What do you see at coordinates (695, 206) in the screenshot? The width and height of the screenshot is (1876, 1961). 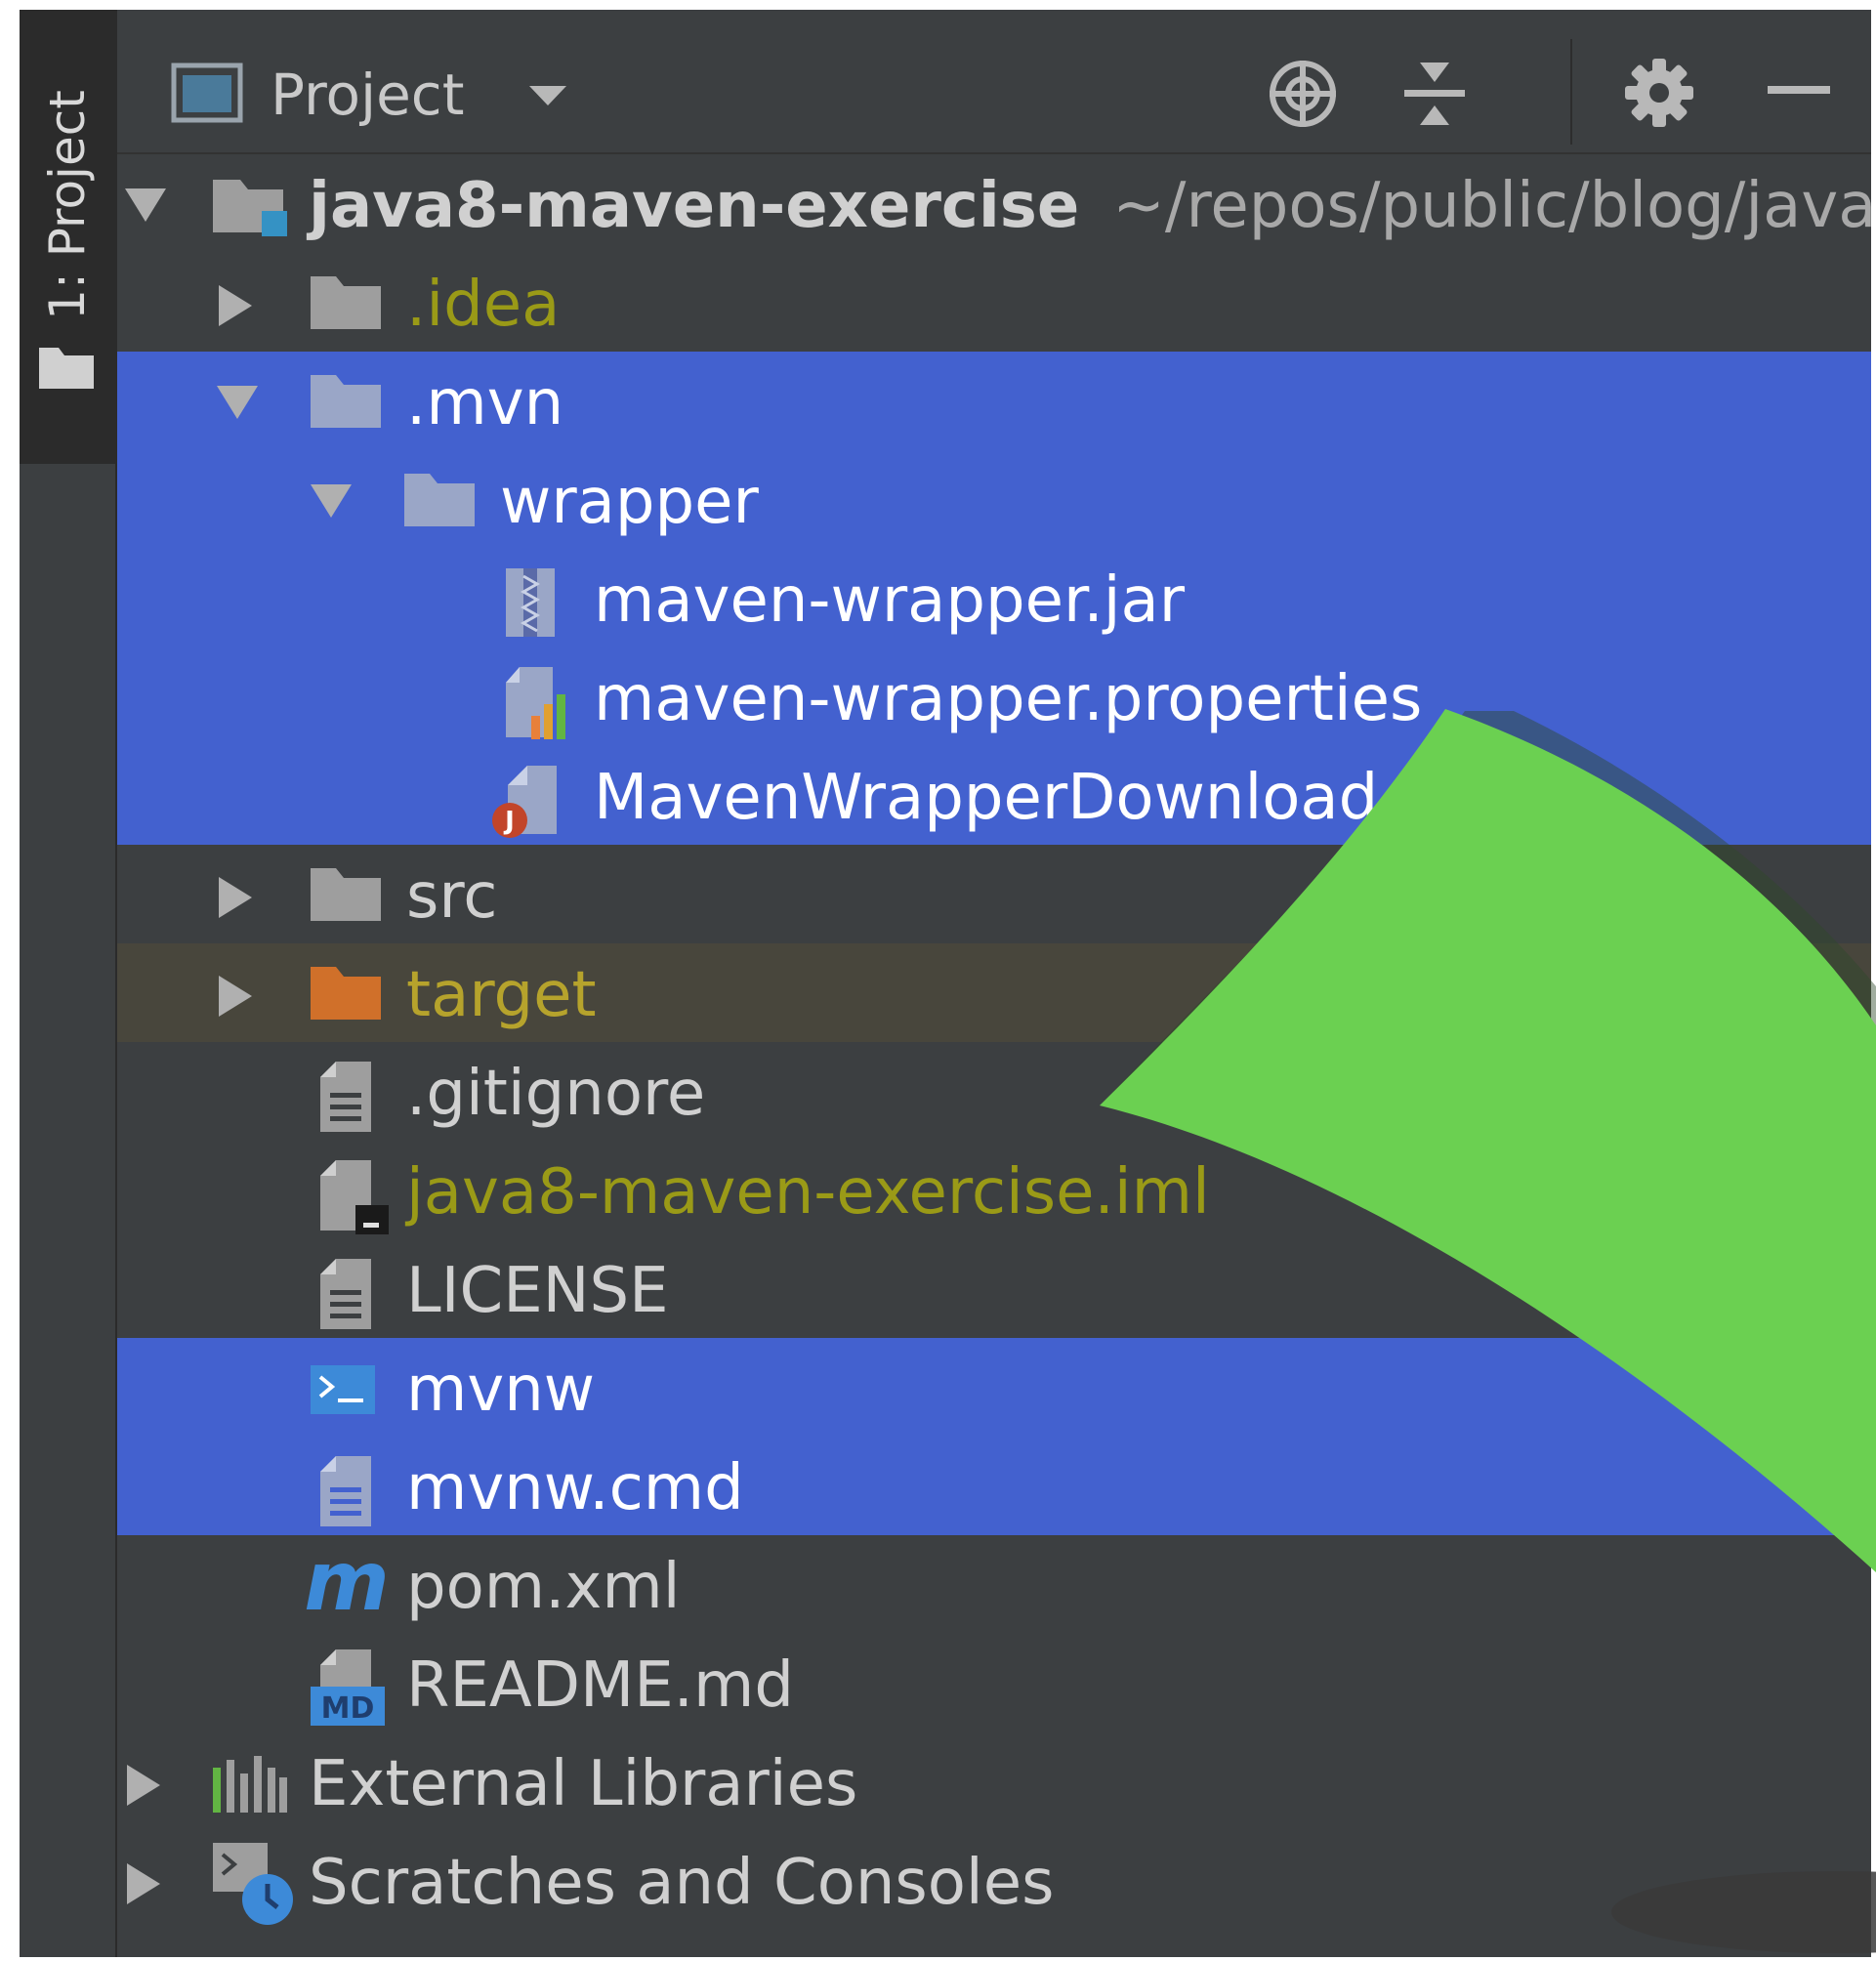 I see `root-name: java8-maven-exercise` at bounding box center [695, 206].